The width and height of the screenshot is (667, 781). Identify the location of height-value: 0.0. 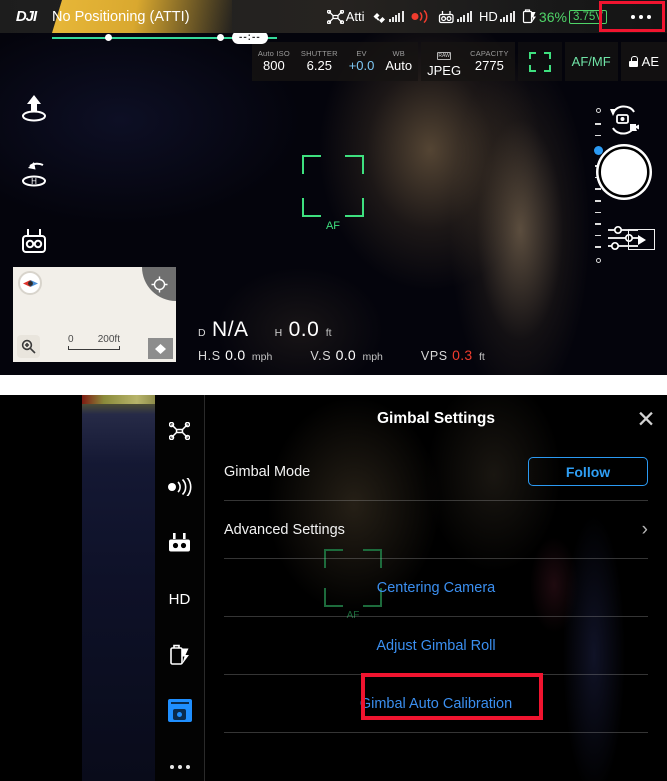
(304, 329).